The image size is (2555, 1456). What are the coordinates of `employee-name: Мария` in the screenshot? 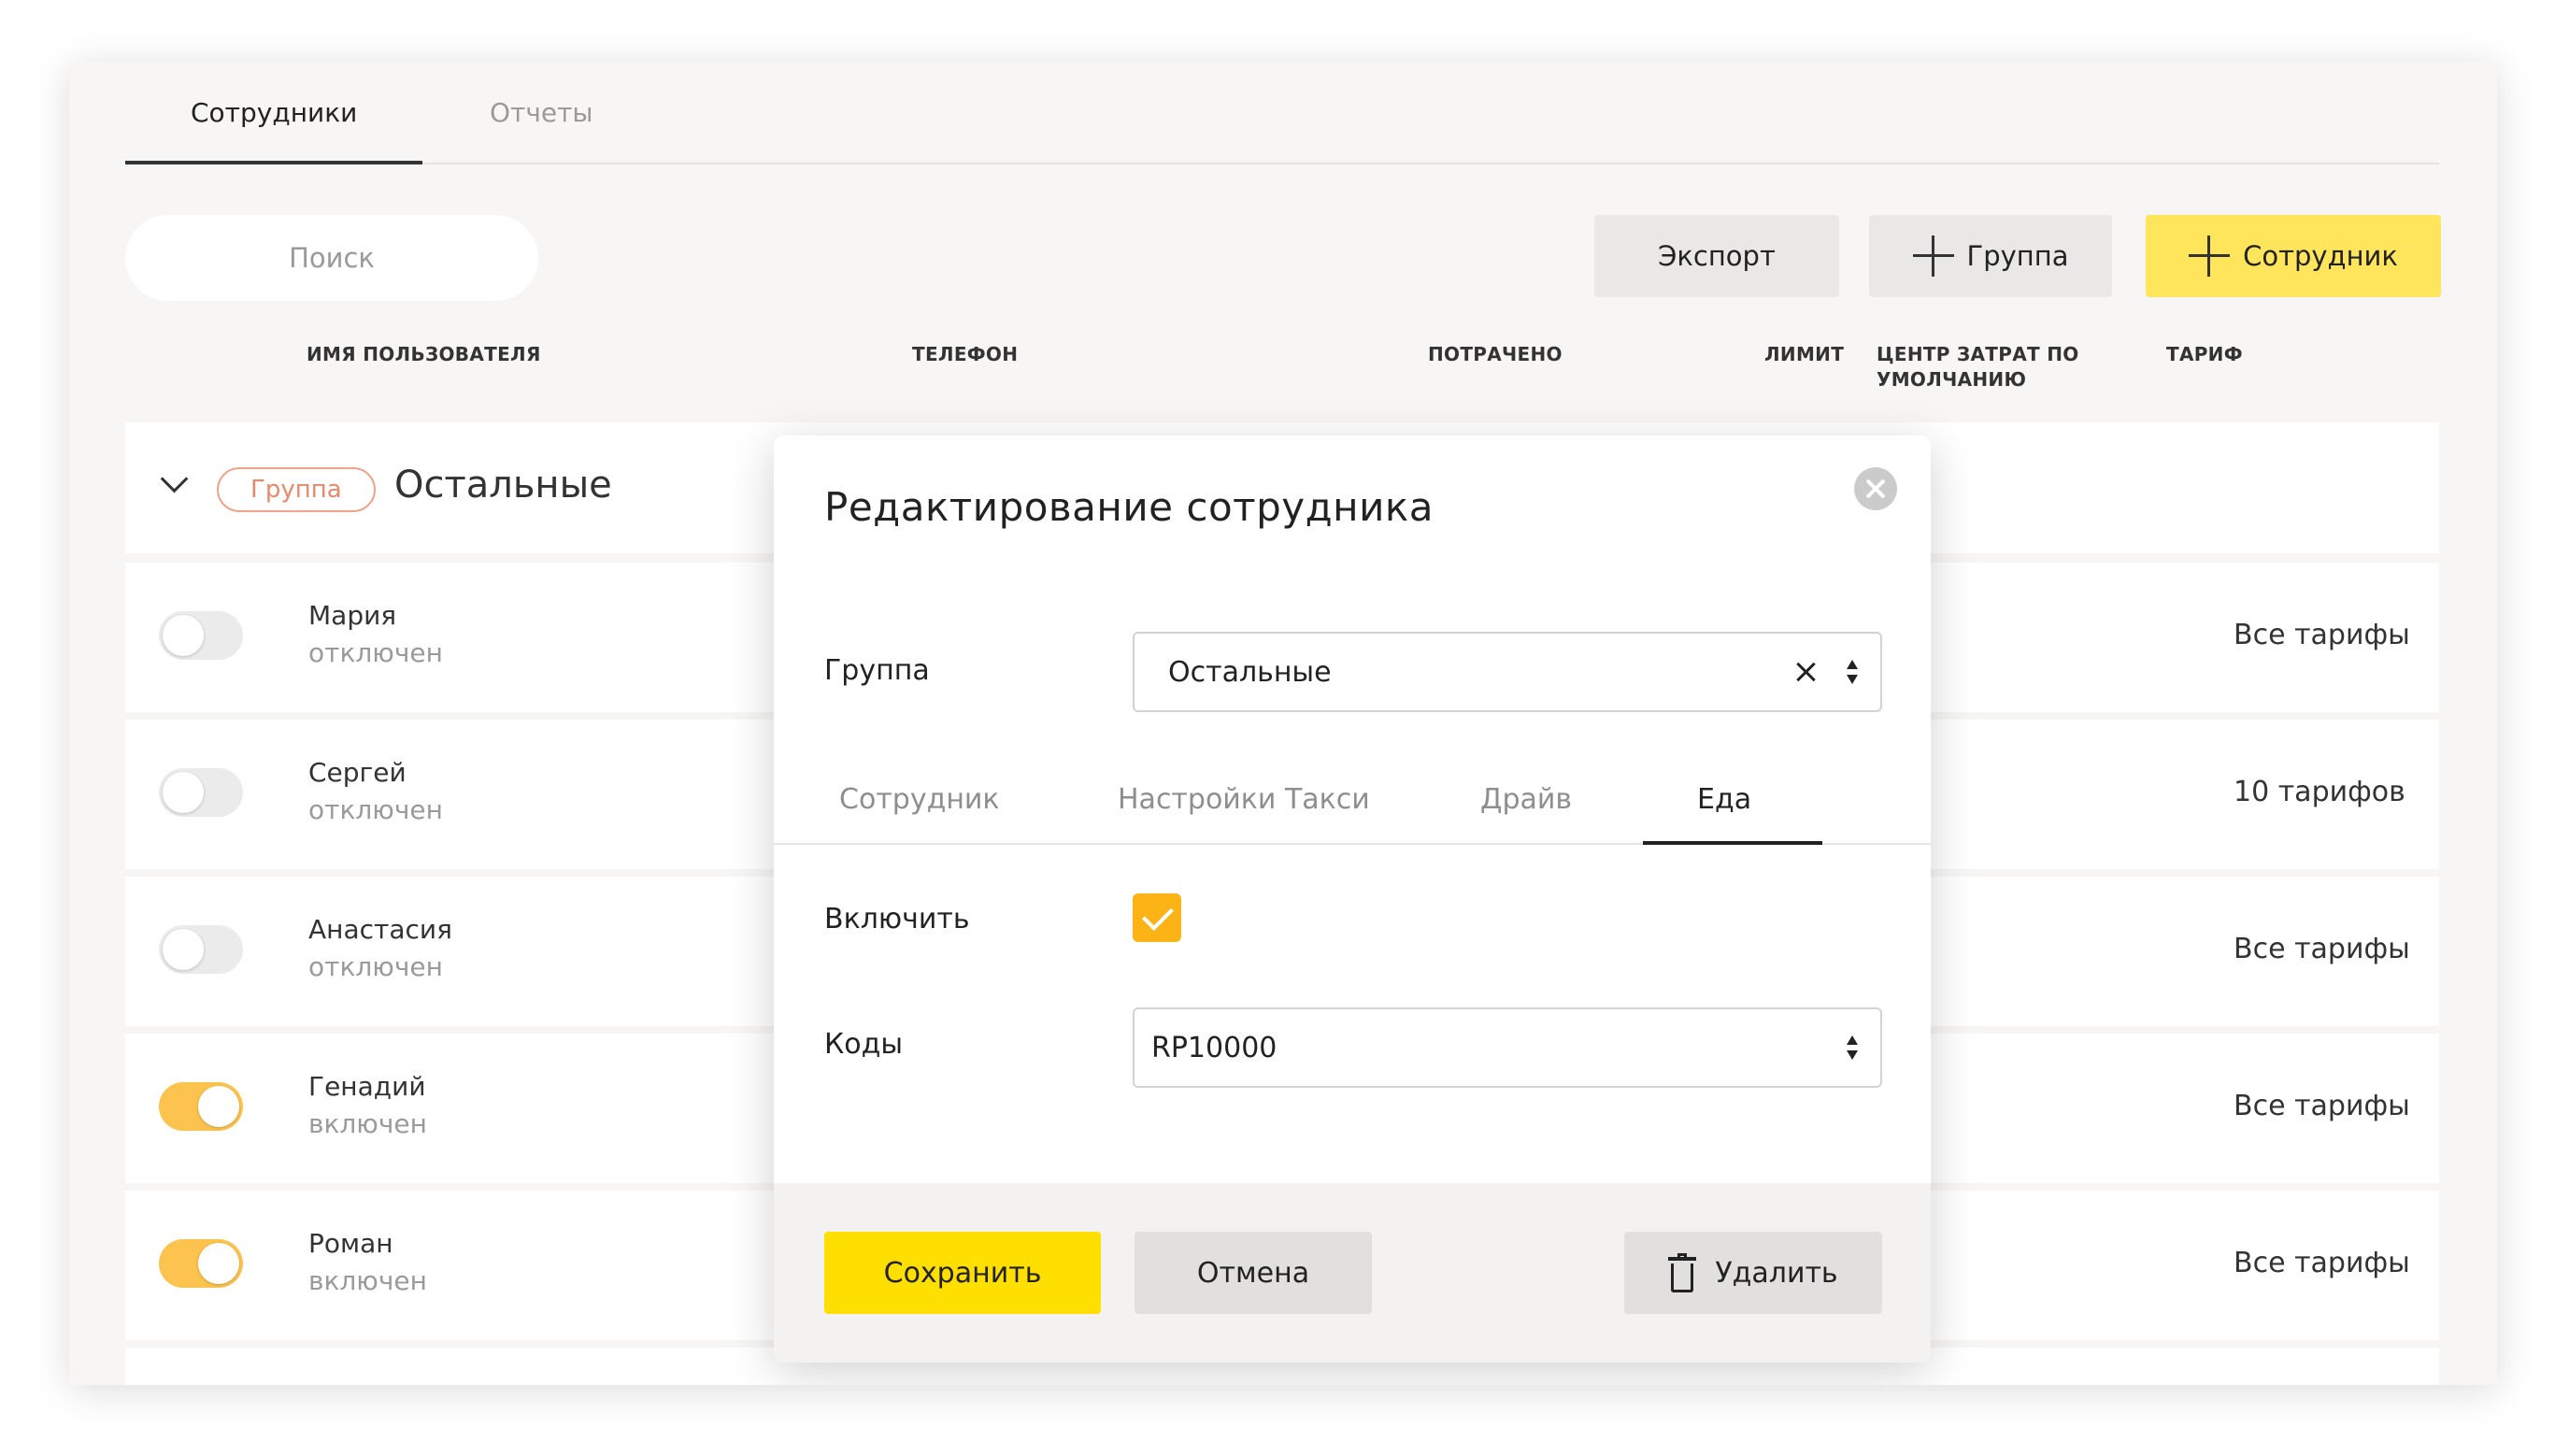 It's located at (352, 615).